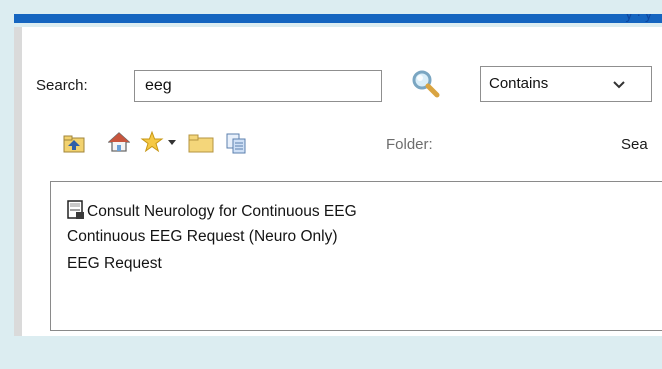  What do you see at coordinates (119, 142) in the screenshot?
I see `home-icon` at bounding box center [119, 142].